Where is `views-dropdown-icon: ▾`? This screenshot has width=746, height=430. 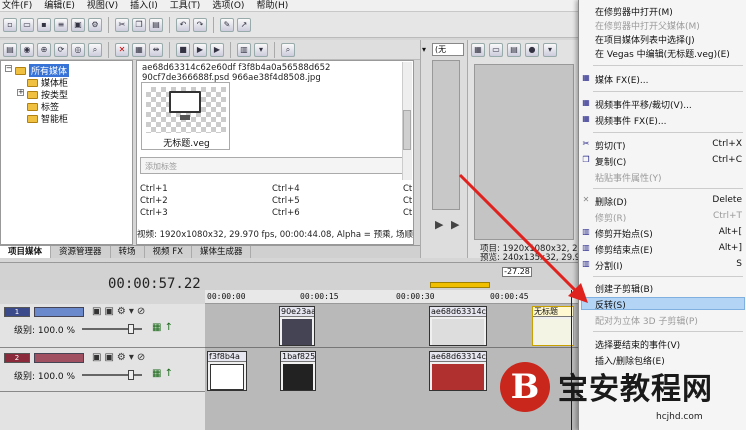
views-dropdown-icon: ▾ is located at coordinates (261, 49).